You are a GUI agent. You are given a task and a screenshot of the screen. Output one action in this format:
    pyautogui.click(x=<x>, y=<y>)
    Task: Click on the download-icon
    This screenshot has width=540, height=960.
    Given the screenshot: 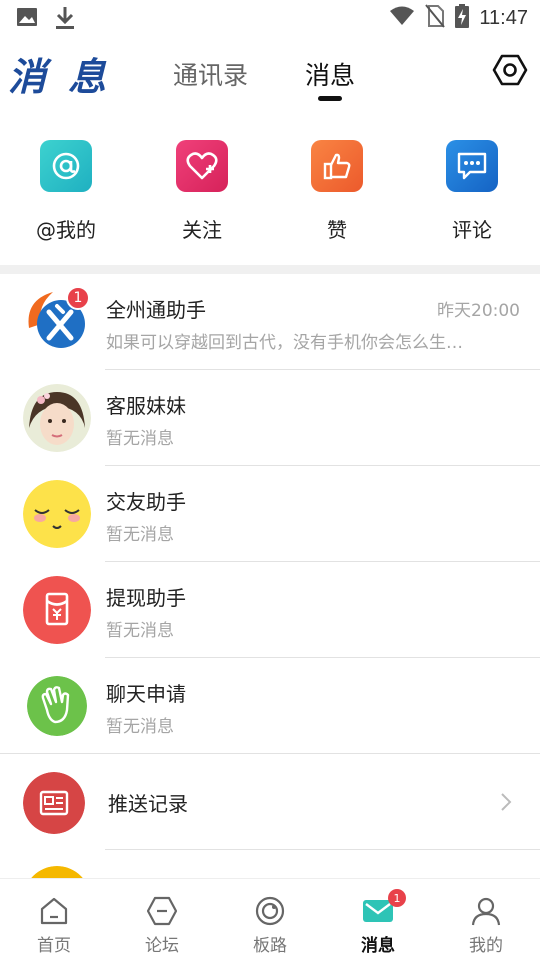 What is the action you would take?
    pyautogui.click(x=65, y=20)
    